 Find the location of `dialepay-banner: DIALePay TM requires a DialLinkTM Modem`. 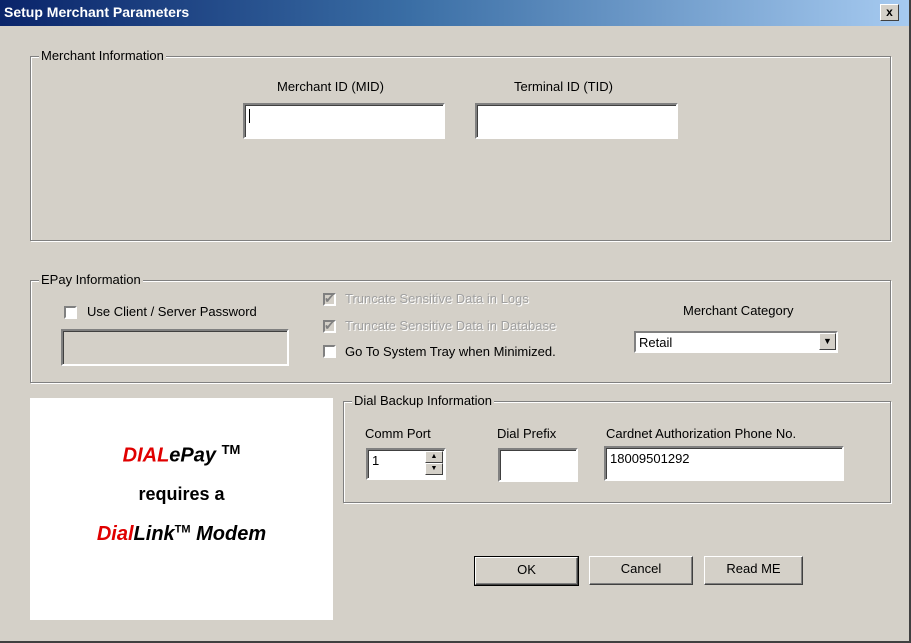

dialepay-banner: DIALePay TM requires a DialLinkTM Modem is located at coordinates (181, 509).